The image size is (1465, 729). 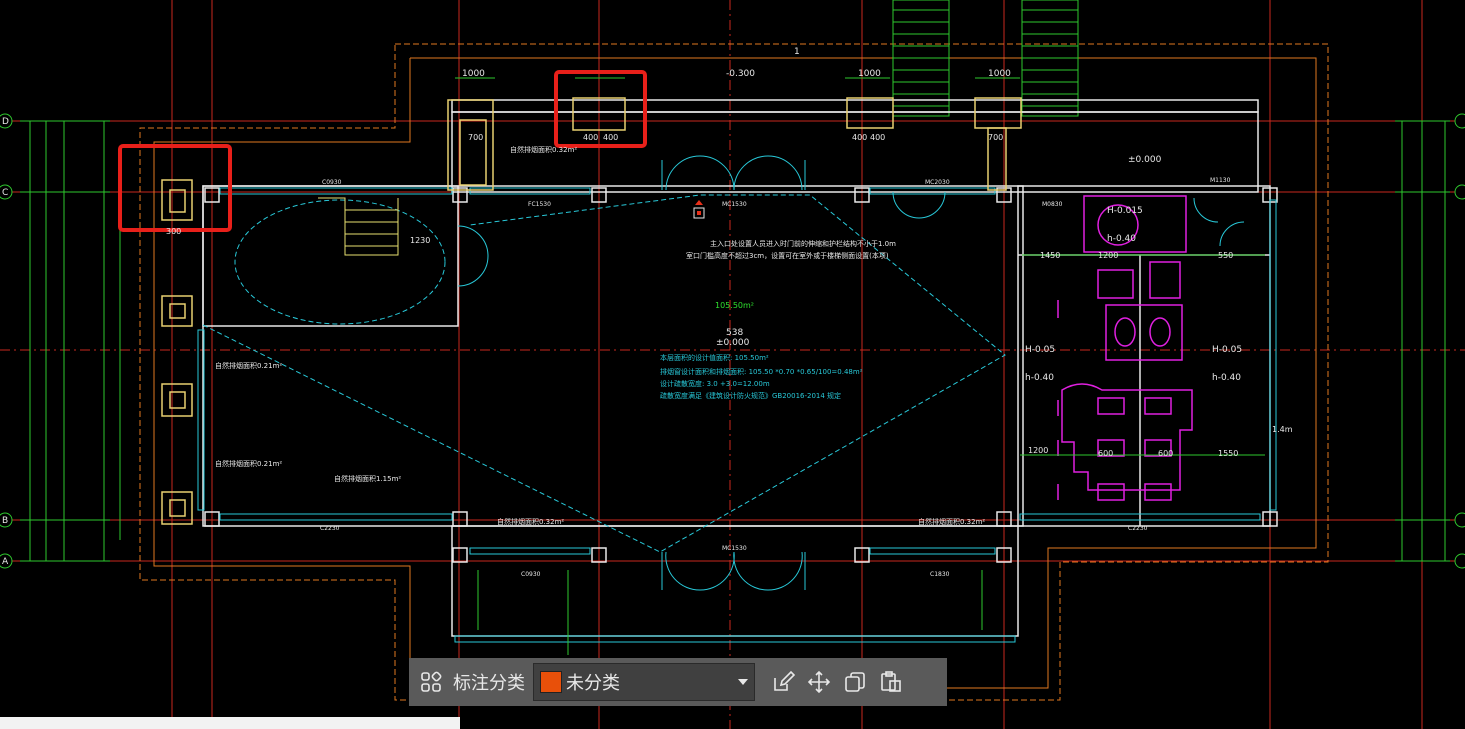 What do you see at coordinates (787, 255) in the screenshot?
I see `door-note-2: 室口门槛高度不超过3cm，设置可在室外或于楼梯侧面设置(本项)` at bounding box center [787, 255].